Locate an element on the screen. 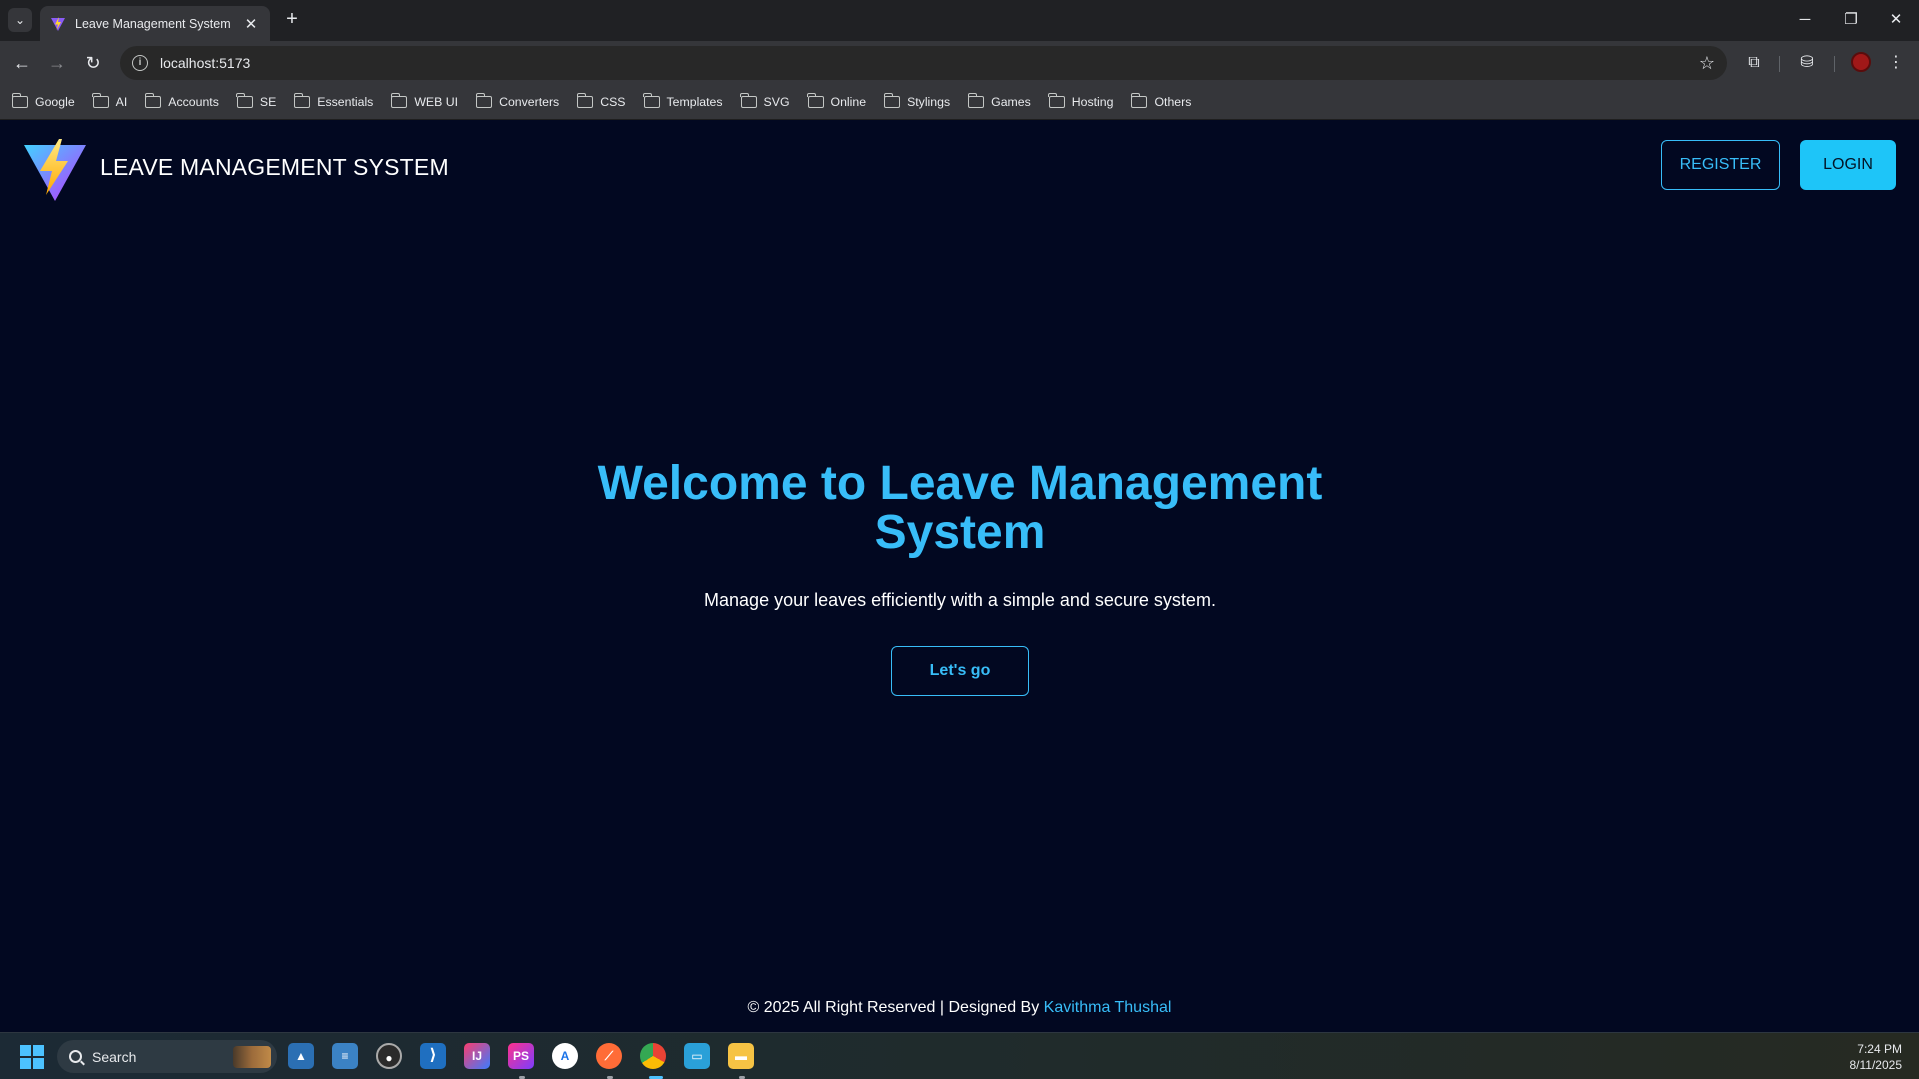 Image resolution: width=1919 pixels, height=1079 pixels. bookmark-label: Online is located at coordinates (848, 102).